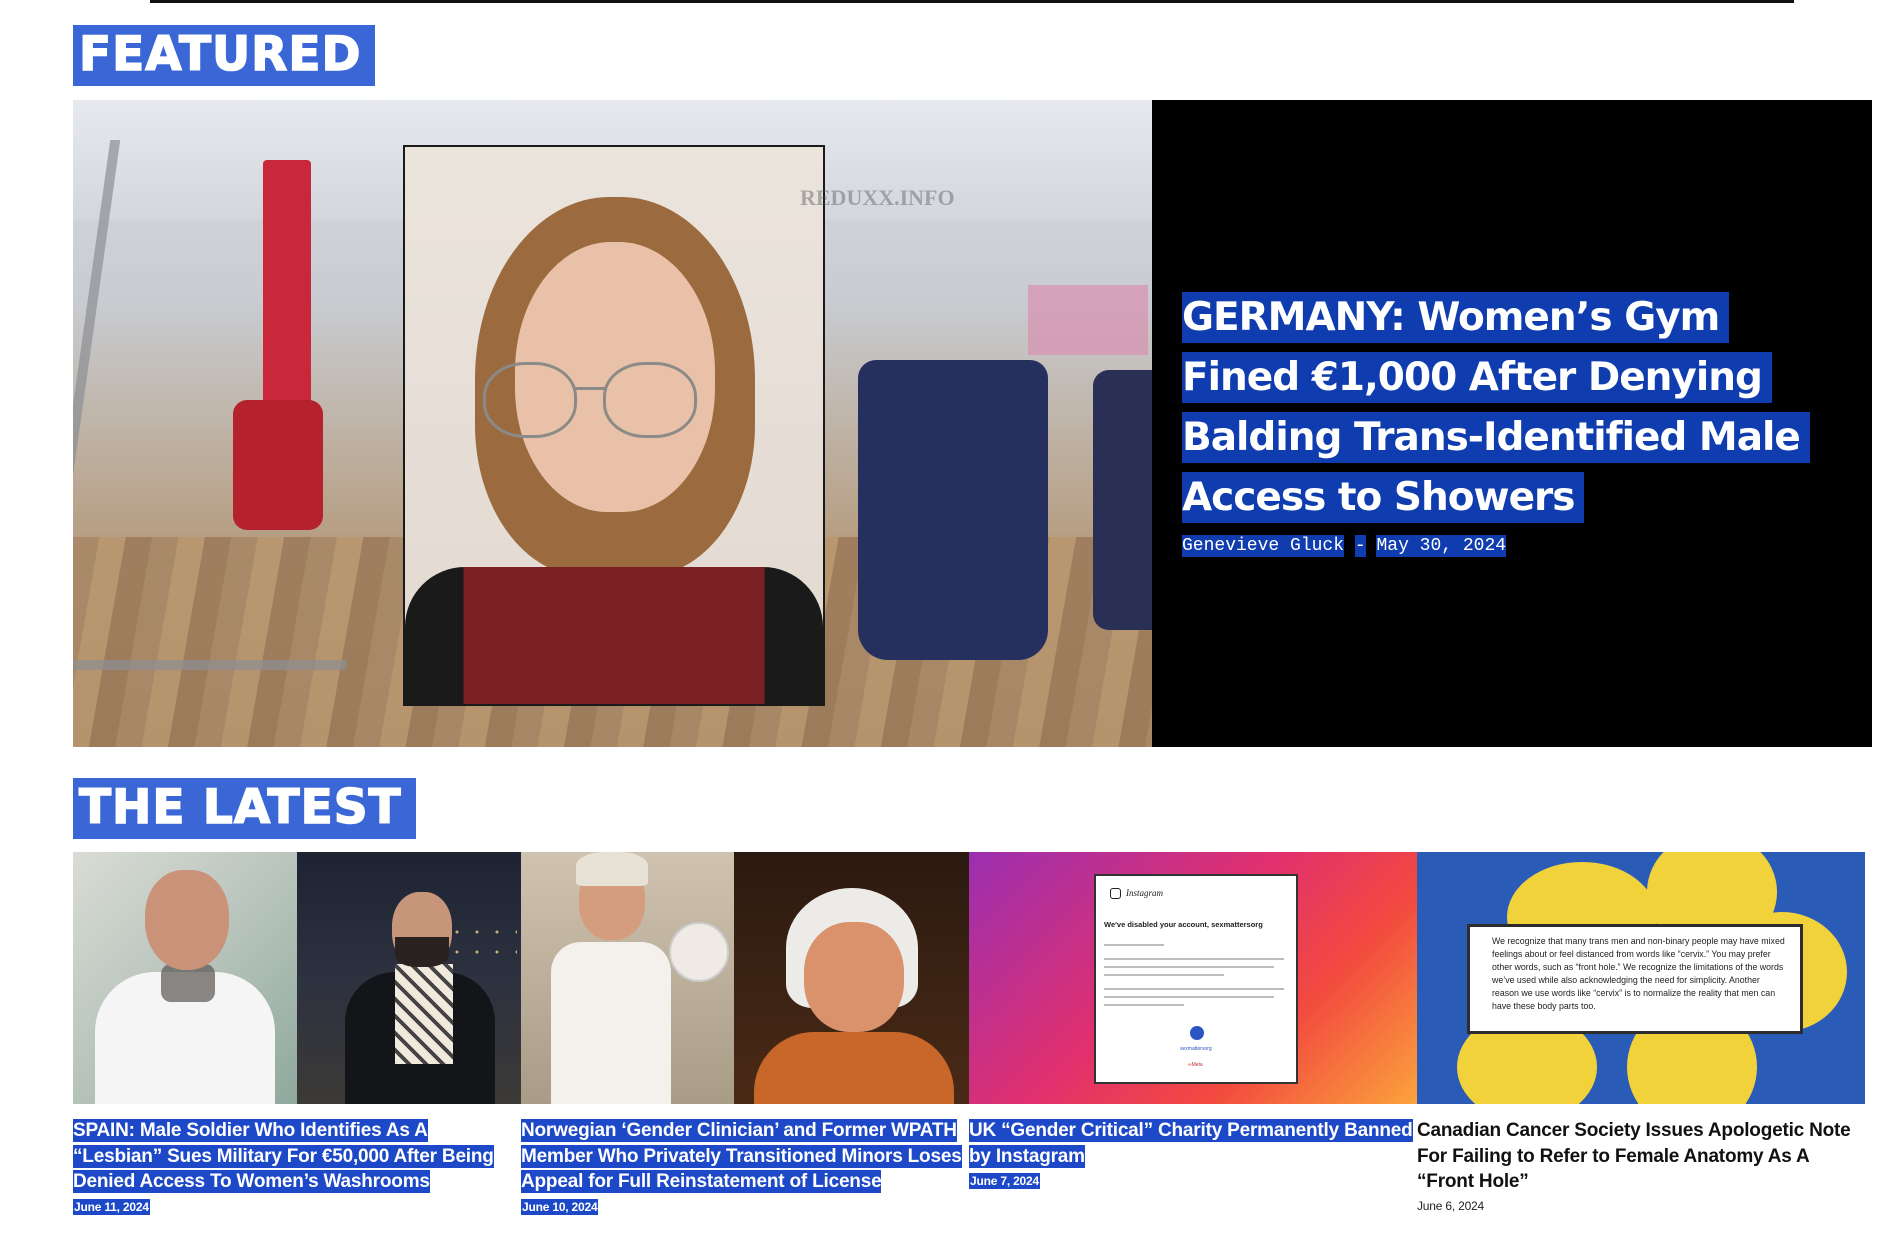  Describe the element at coordinates (1115, 893) in the screenshot. I see `instagram-icon` at that location.